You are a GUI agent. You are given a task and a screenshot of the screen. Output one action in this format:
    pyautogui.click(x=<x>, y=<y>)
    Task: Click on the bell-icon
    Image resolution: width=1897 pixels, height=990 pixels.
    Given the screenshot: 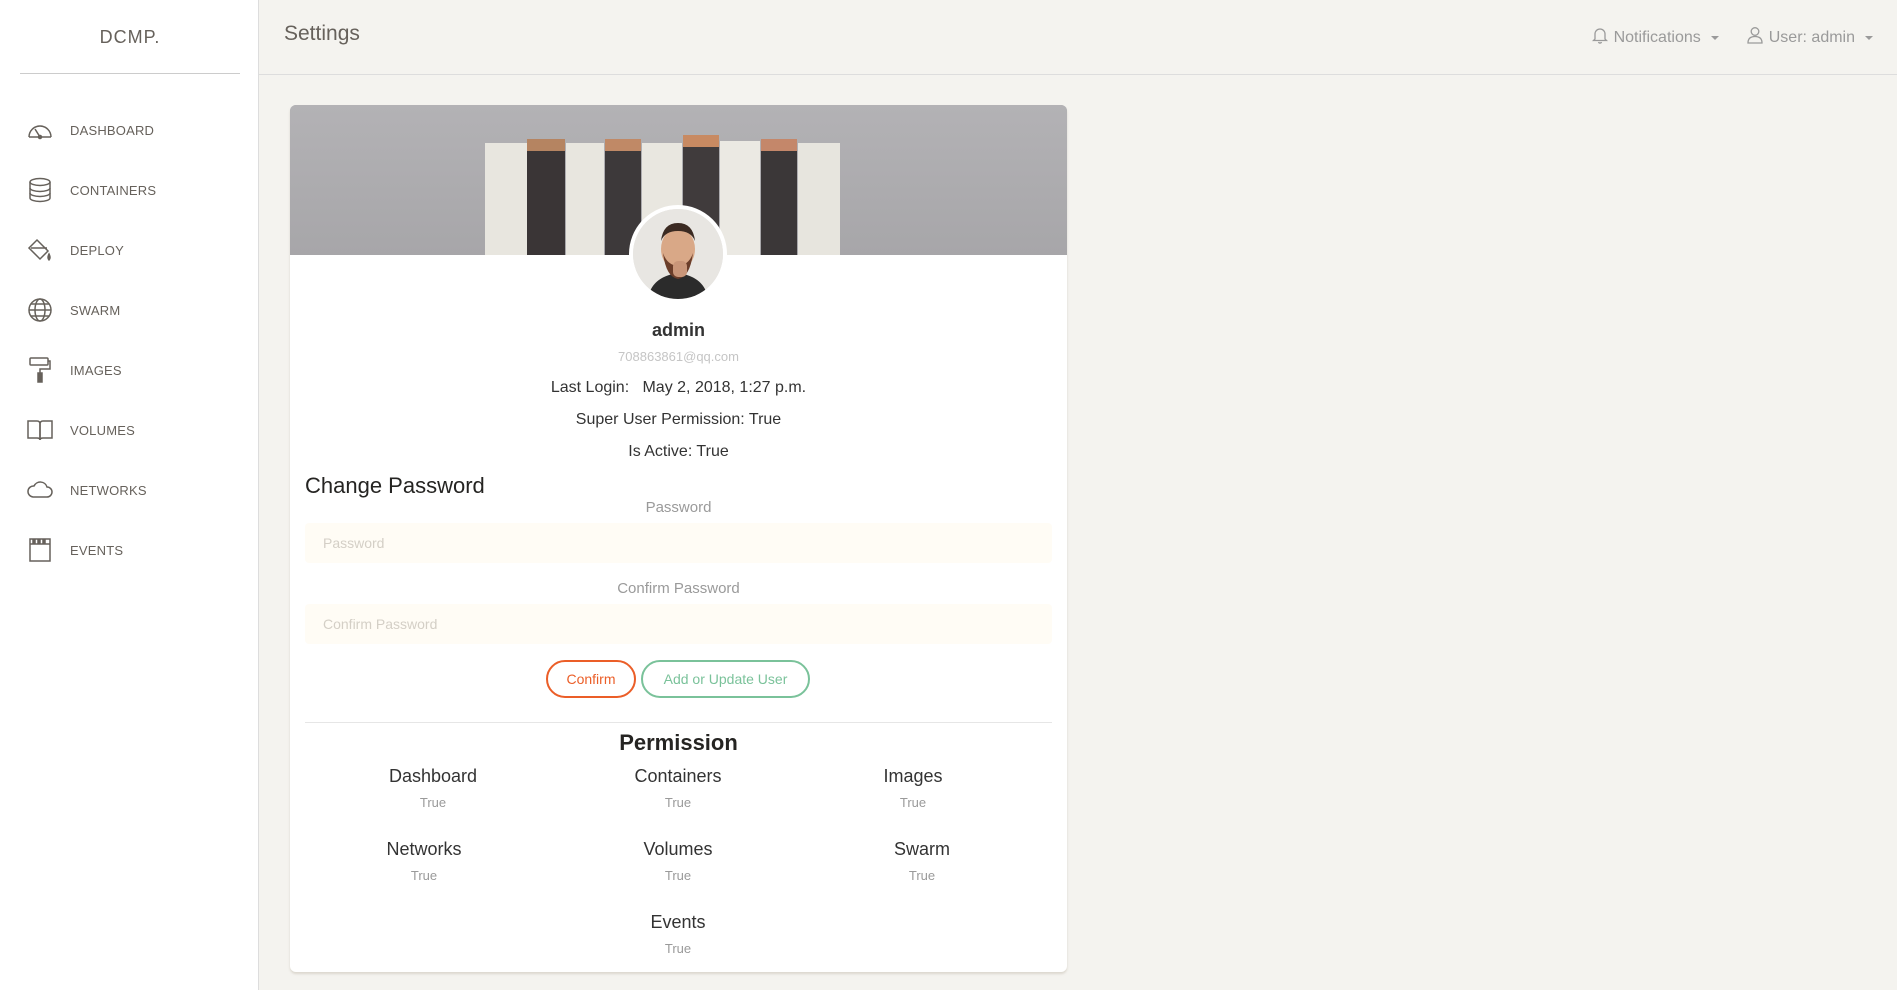 What is the action you would take?
    pyautogui.click(x=1599, y=37)
    